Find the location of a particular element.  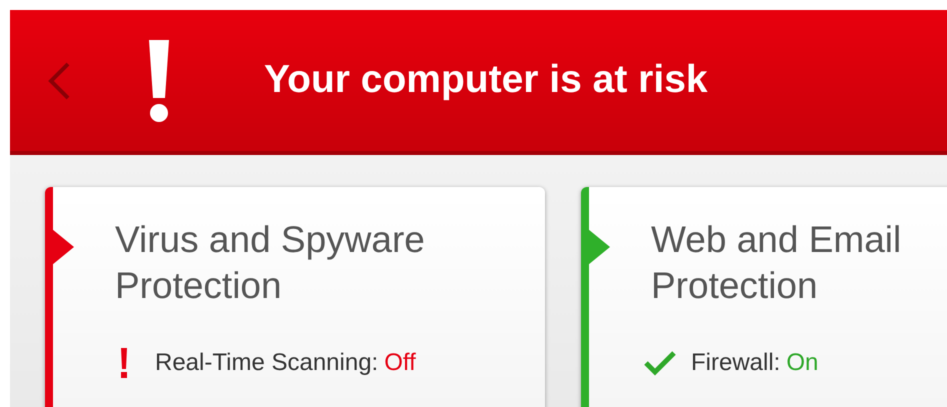

status-label: Real-Time Scanning: is located at coordinates (266, 363).